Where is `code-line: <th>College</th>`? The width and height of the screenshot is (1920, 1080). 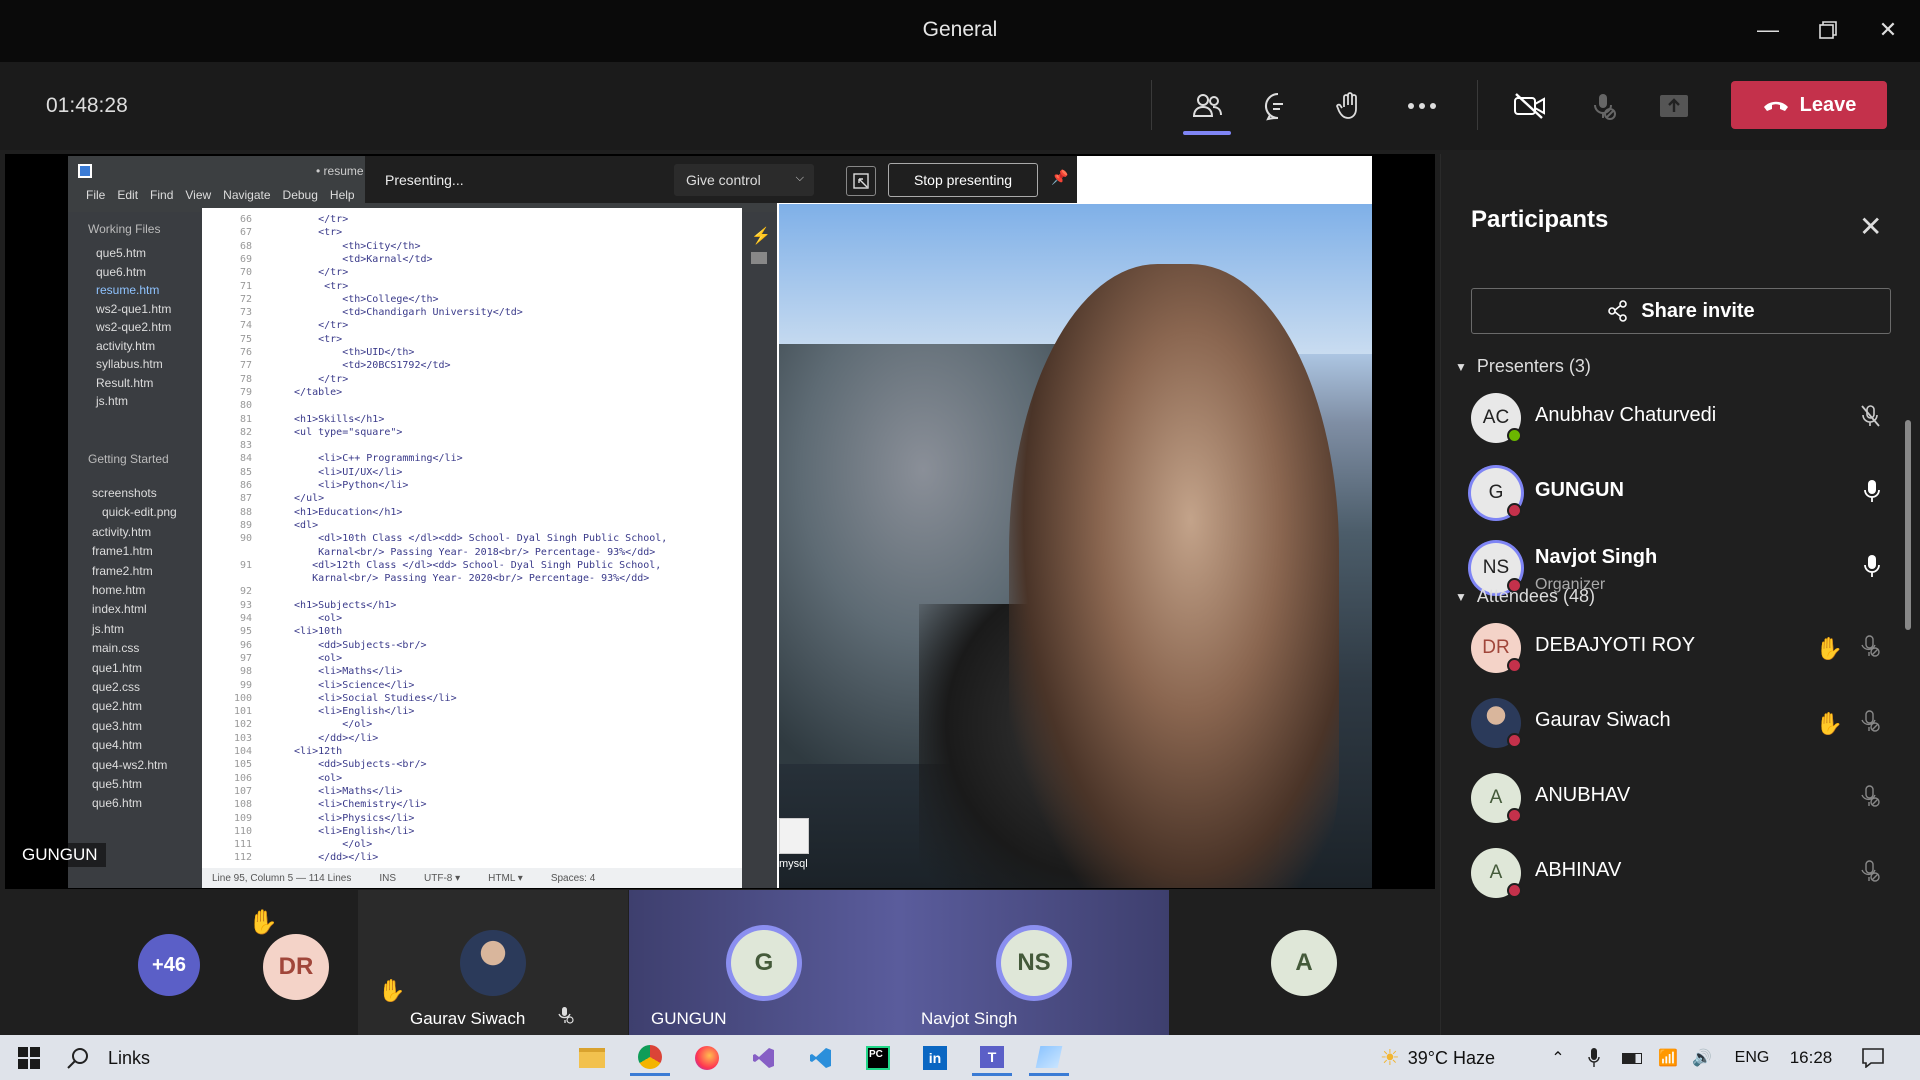
code-line: <th>College</th> is located at coordinates (360, 299).